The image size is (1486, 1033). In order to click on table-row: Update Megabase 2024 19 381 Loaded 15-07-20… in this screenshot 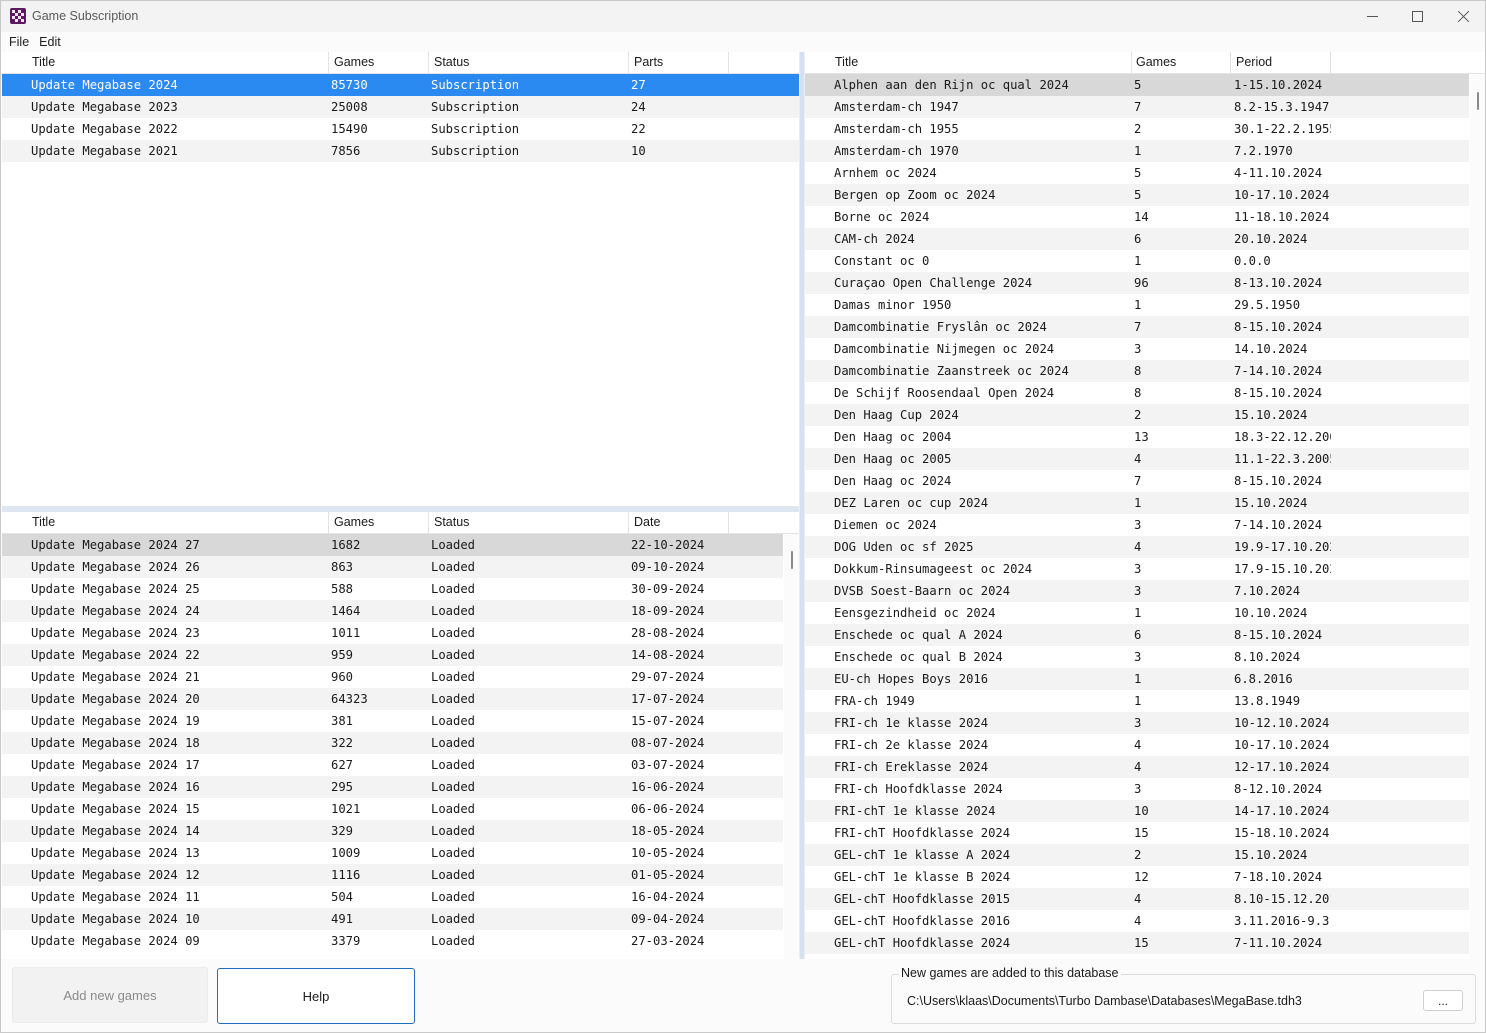, I will do `click(392, 721)`.